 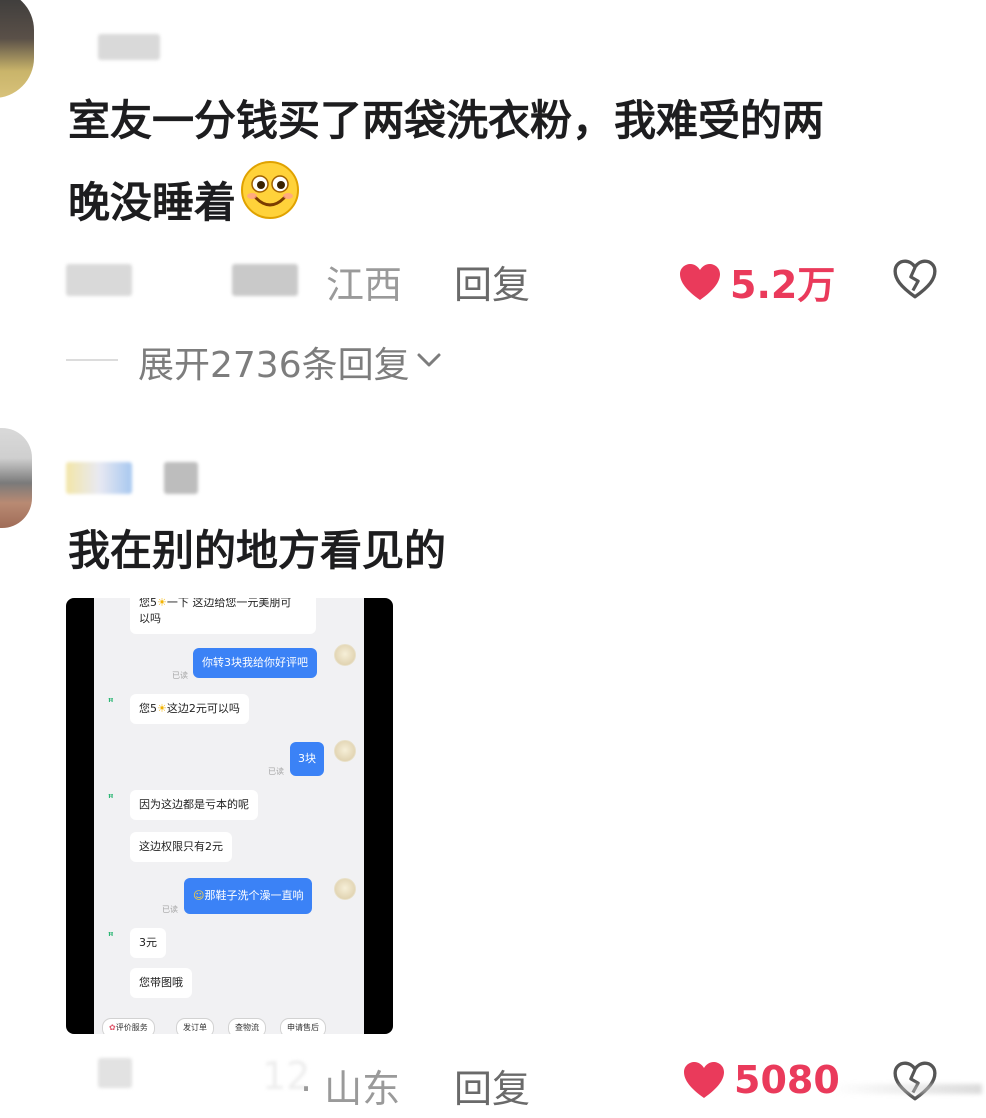 What do you see at coordinates (195, 1026) in the screenshot?
I see `chip-send-order: 发订单` at bounding box center [195, 1026].